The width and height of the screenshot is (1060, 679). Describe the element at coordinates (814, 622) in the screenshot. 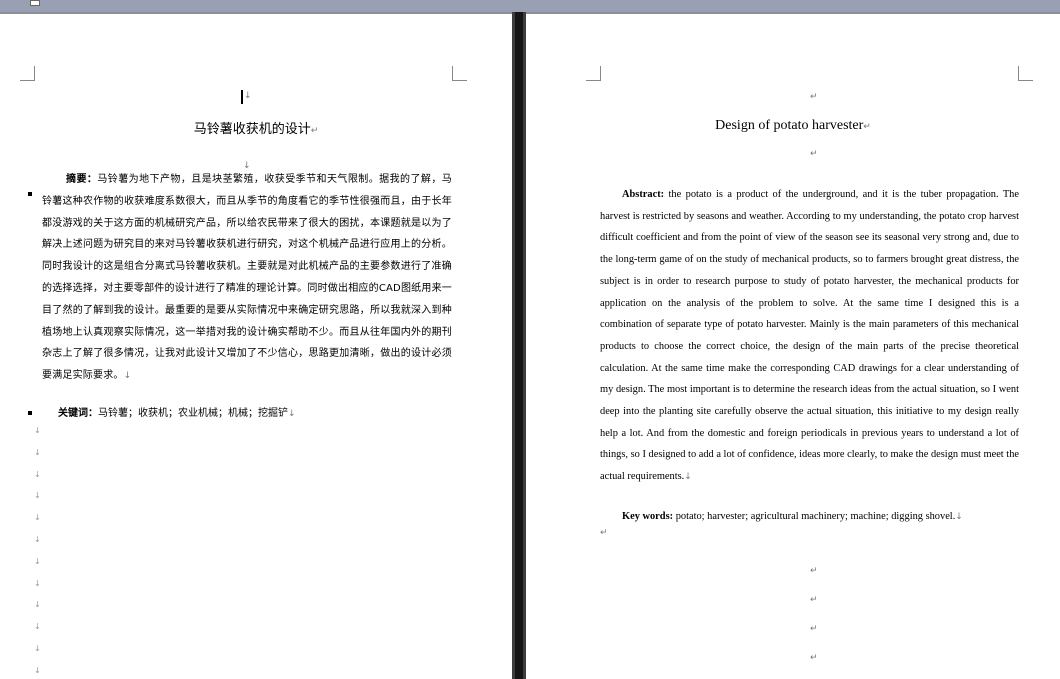

I see `empty-return-marks: ↵ ↵ ↵ ↵ ↵` at that location.